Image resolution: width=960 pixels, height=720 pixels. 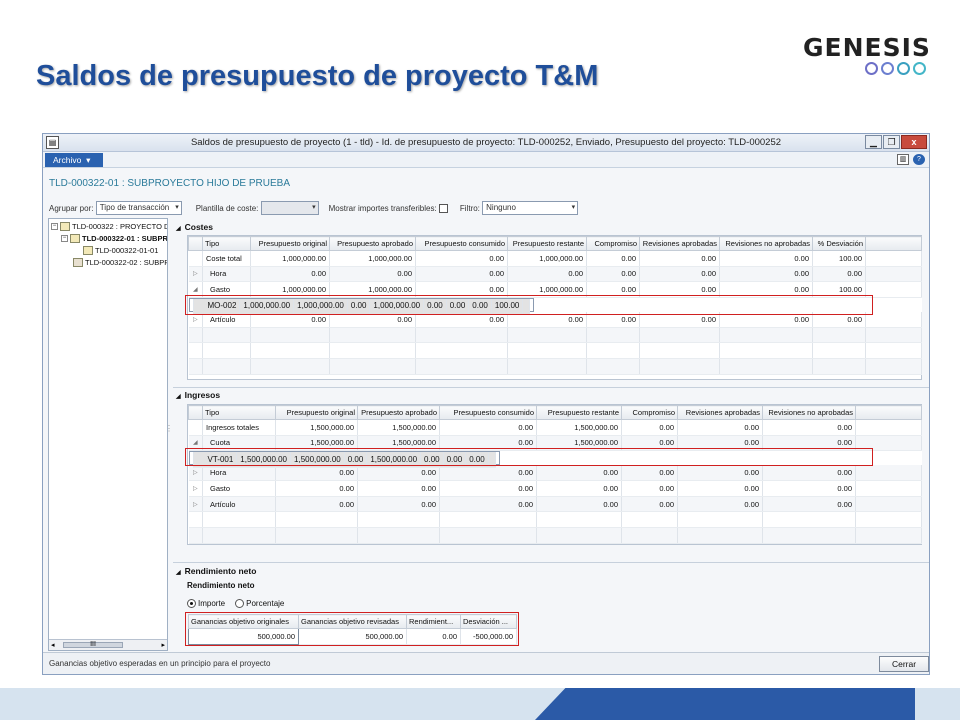 I want to click on col-header: Ganancias objetivo originales, so click(x=243, y=621).